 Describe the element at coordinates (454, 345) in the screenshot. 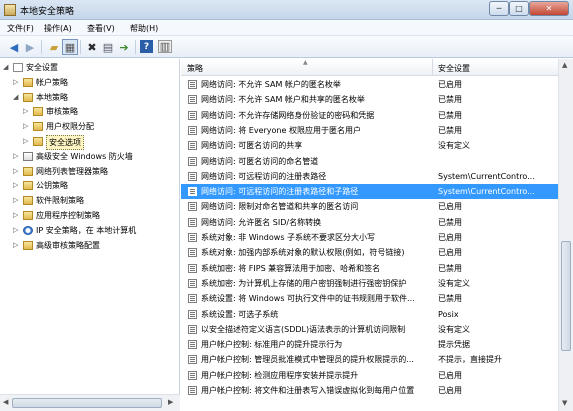

I see `security-setting-cell: 提示凭据` at that location.